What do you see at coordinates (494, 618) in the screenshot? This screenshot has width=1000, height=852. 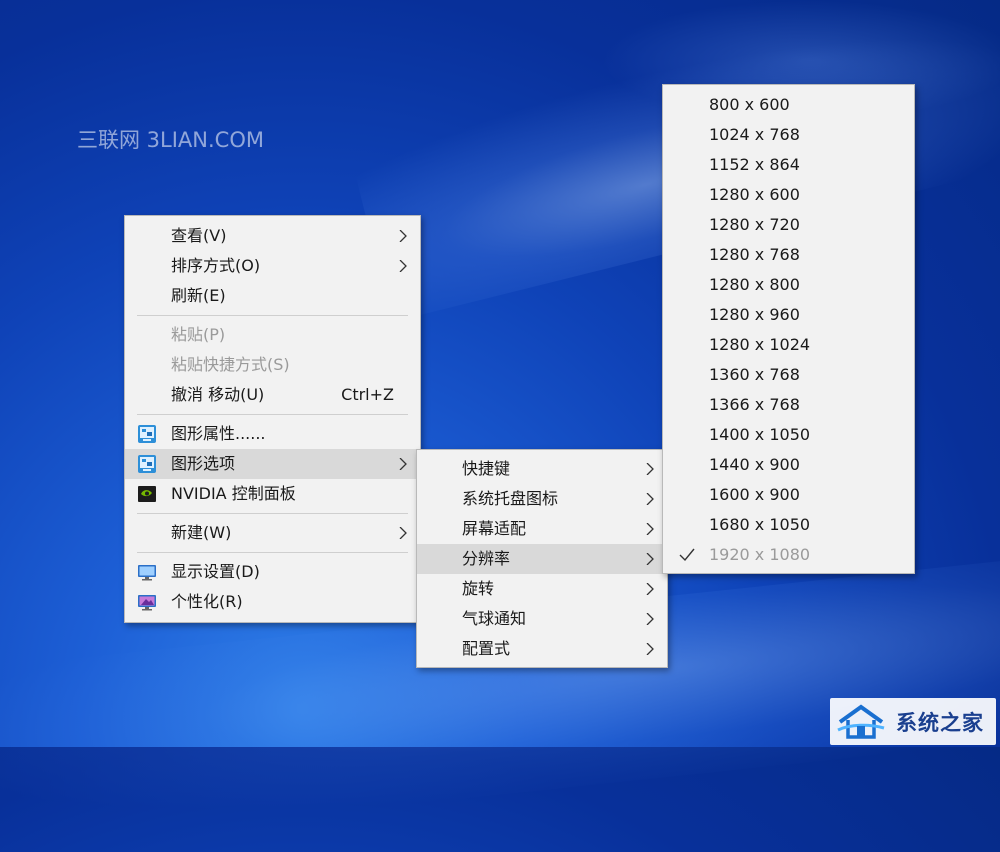 I see `menu-item-label: 气球通知` at bounding box center [494, 618].